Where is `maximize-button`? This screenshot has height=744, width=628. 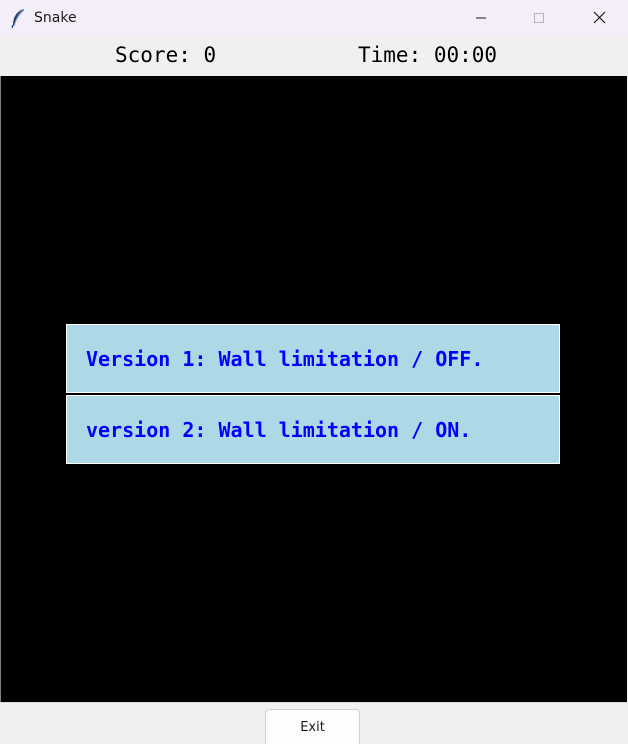 maximize-button is located at coordinates (539, 18).